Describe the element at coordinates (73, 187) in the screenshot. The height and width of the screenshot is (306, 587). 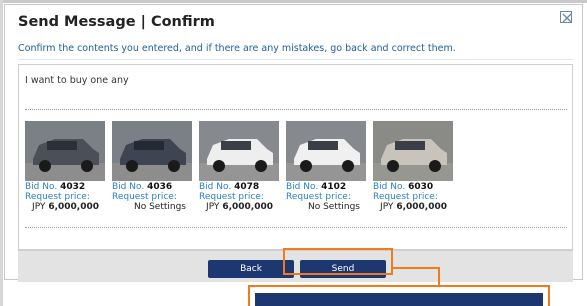
I see `bid-number: 4032` at that location.